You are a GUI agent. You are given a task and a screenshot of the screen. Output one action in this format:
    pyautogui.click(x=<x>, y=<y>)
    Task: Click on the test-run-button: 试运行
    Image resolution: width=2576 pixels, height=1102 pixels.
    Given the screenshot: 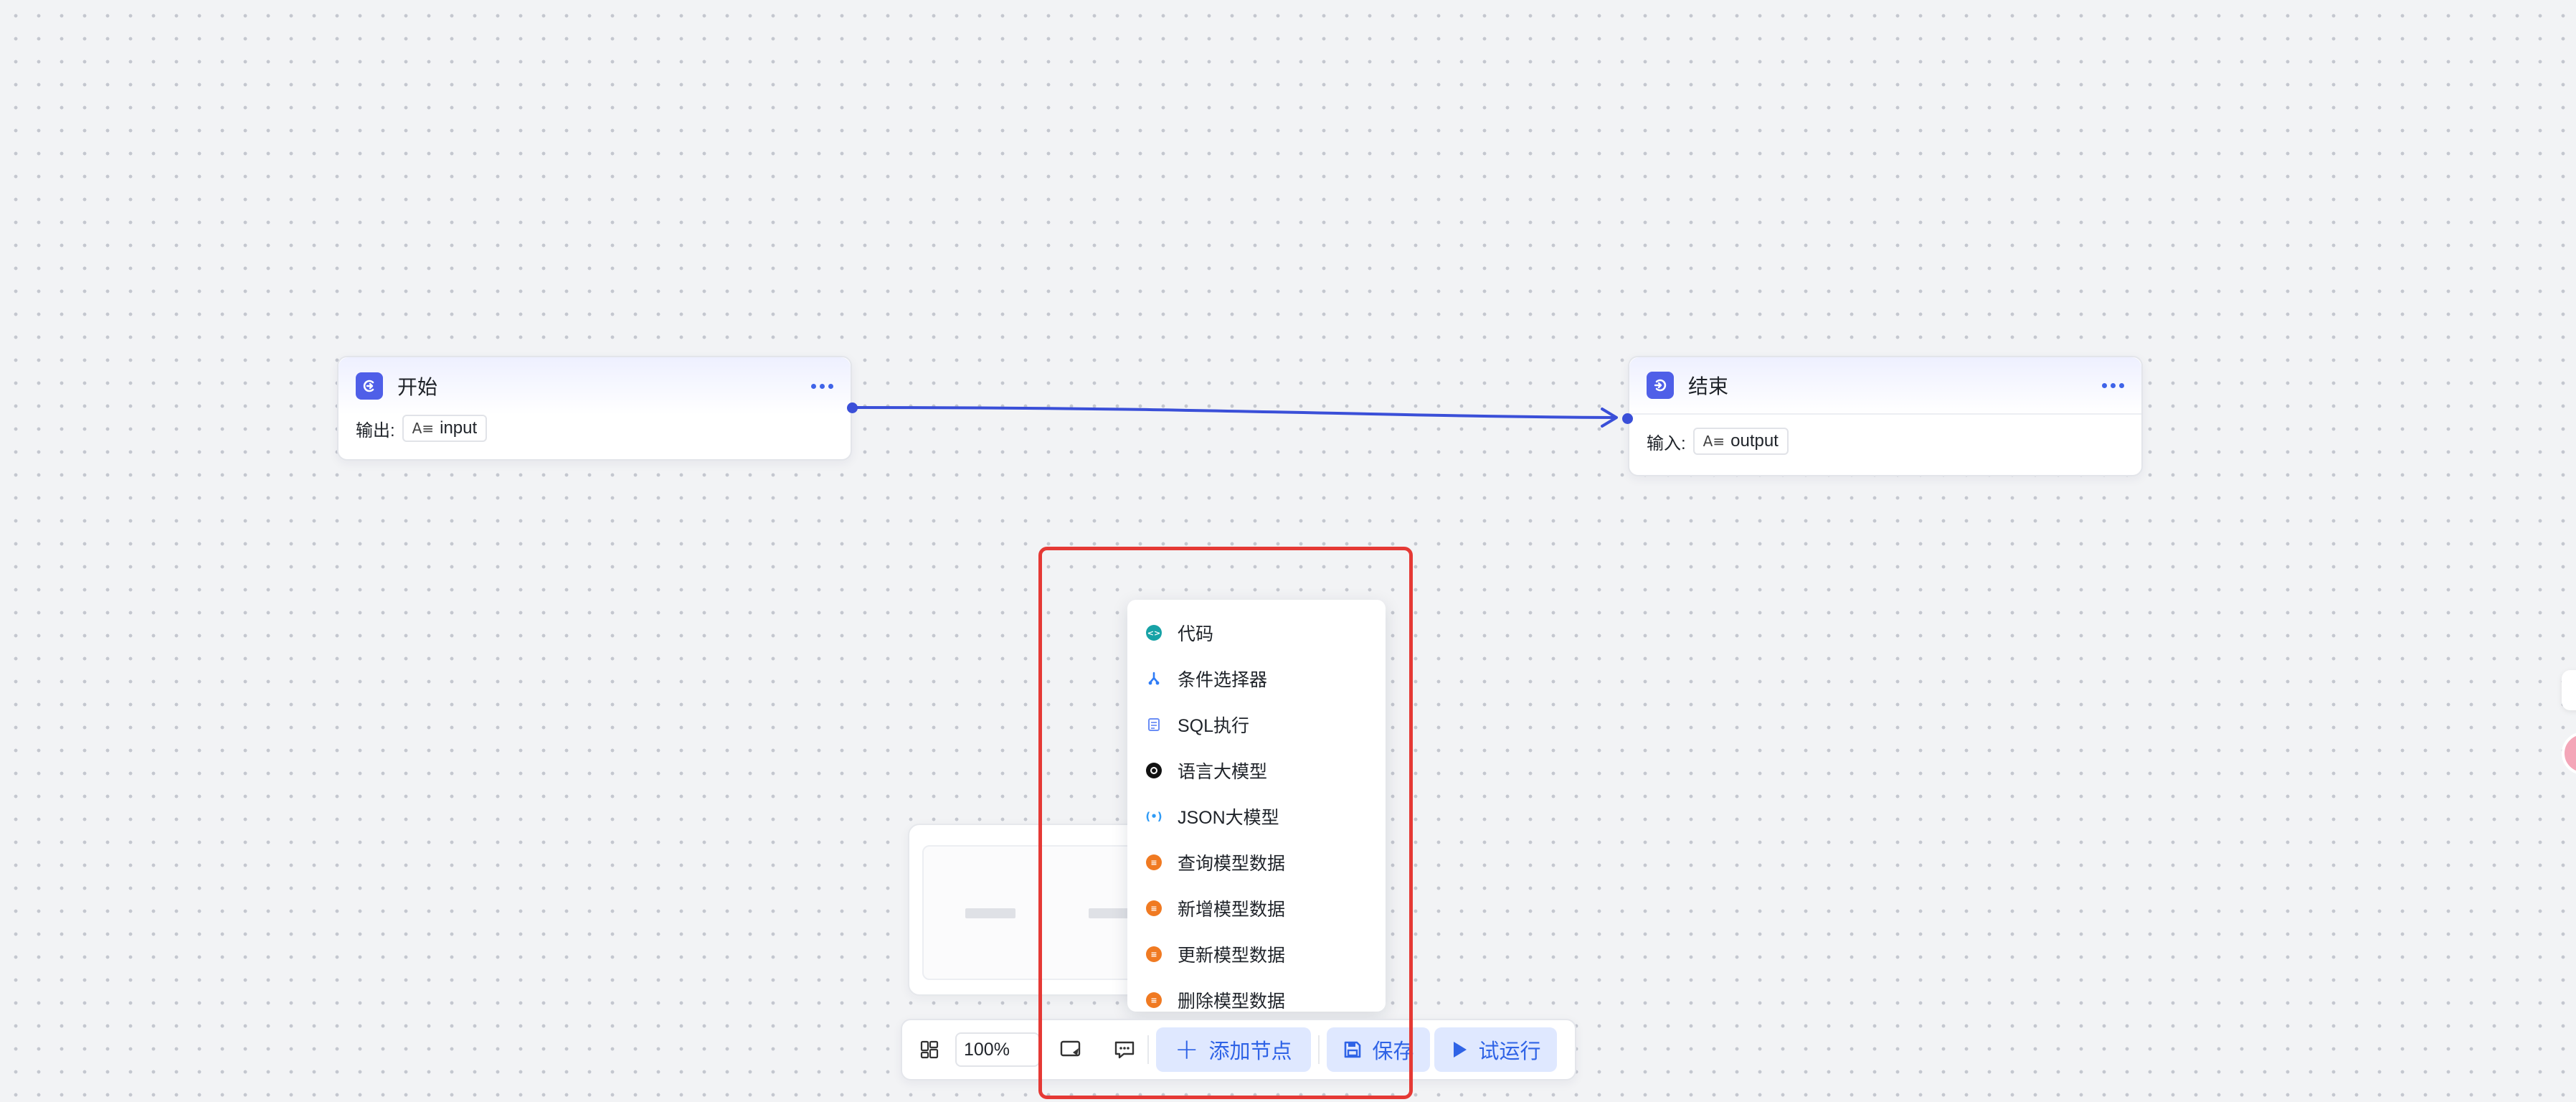 What is the action you would take?
    pyautogui.click(x=1495, y=1049)
    